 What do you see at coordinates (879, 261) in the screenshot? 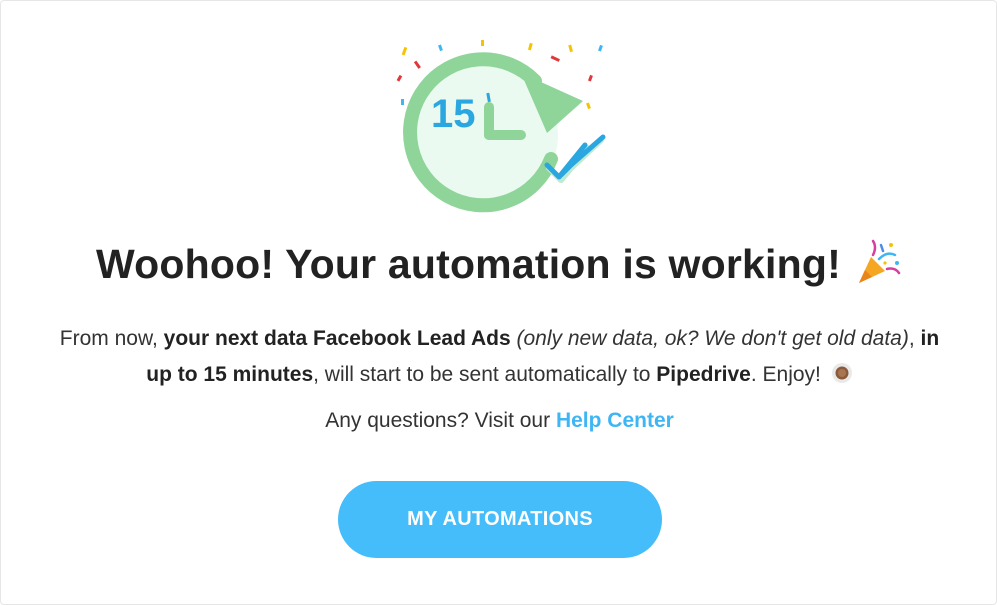
I see `party-popper-icon` at bounding box center [879, 261].